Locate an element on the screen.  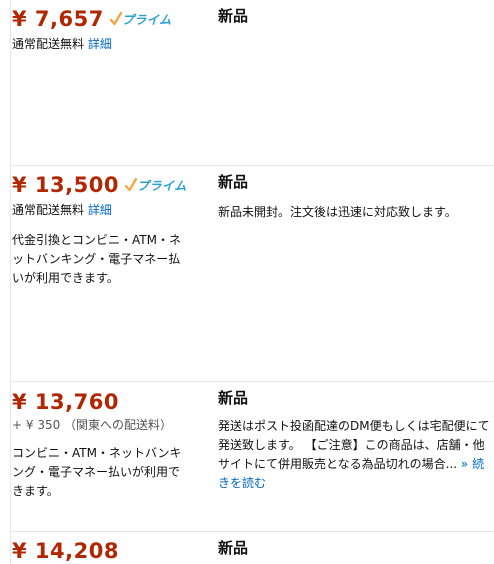
price-column: ¥ 14,208 is located at coordinates (106, 551).